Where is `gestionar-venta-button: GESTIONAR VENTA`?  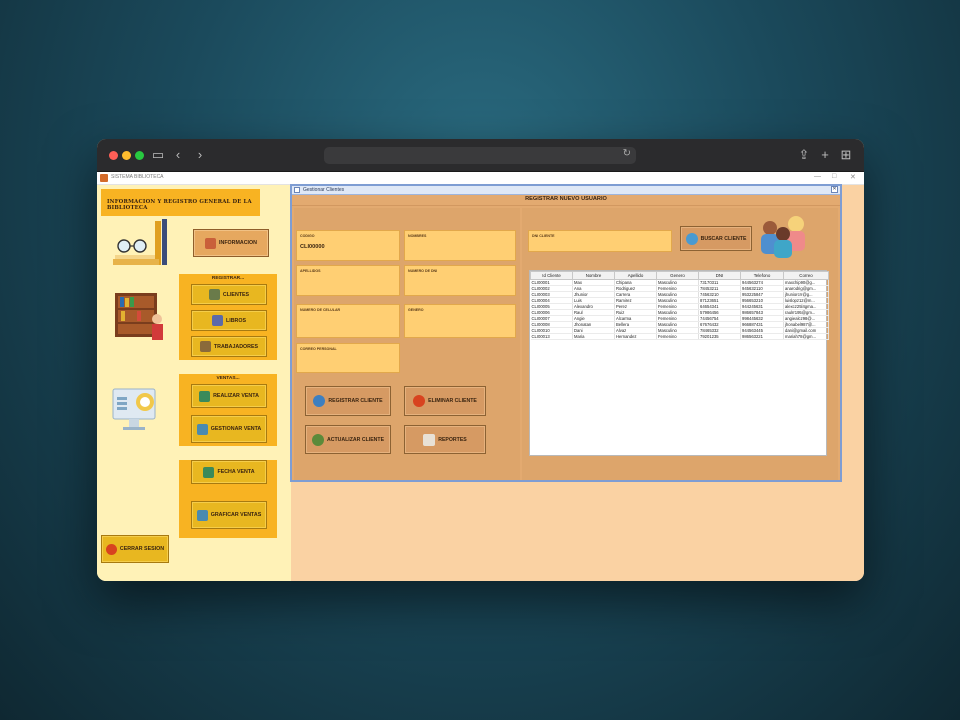
gestionar-venta-button: GESTIONAR VENTA is located at coordinates (229, 429).